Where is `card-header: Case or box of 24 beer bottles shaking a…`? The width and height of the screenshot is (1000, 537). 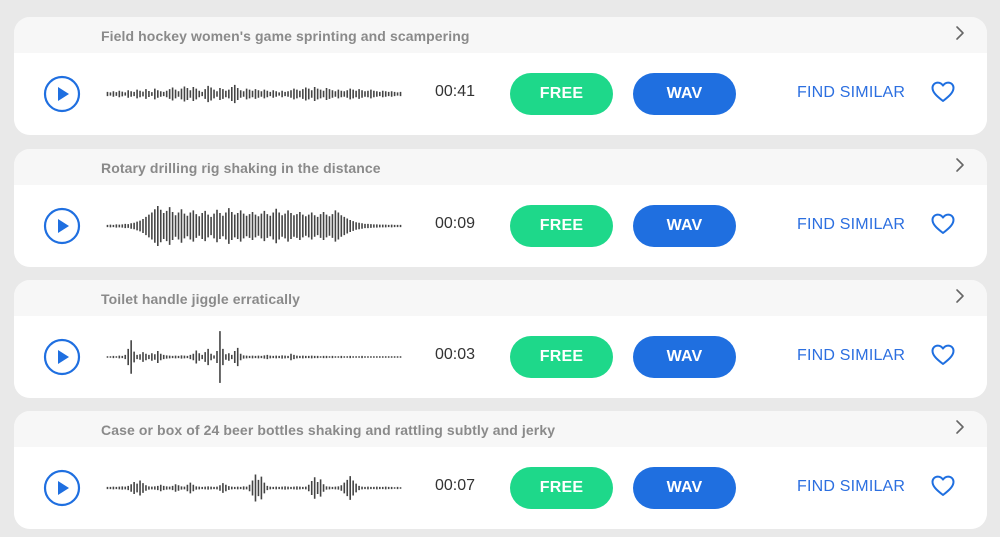 card-header: Case or box of 24 beer bottles shaking a… is located at coordinates (500, 429).